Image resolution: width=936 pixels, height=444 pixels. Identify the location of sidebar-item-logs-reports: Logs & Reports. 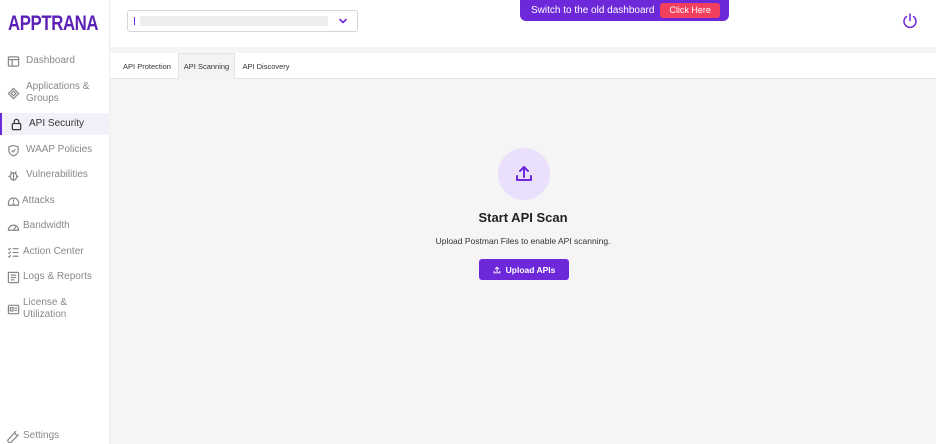
(55, 277).